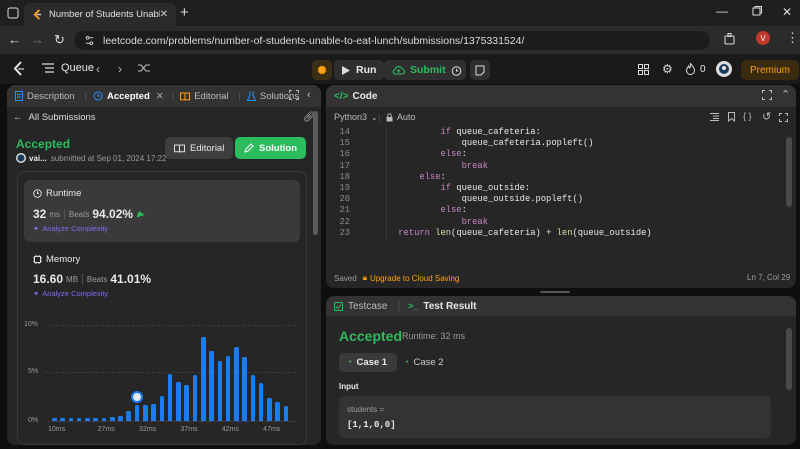  I want to click on browser-tab: Number of Students Unable to ✕, so click(100, 14).